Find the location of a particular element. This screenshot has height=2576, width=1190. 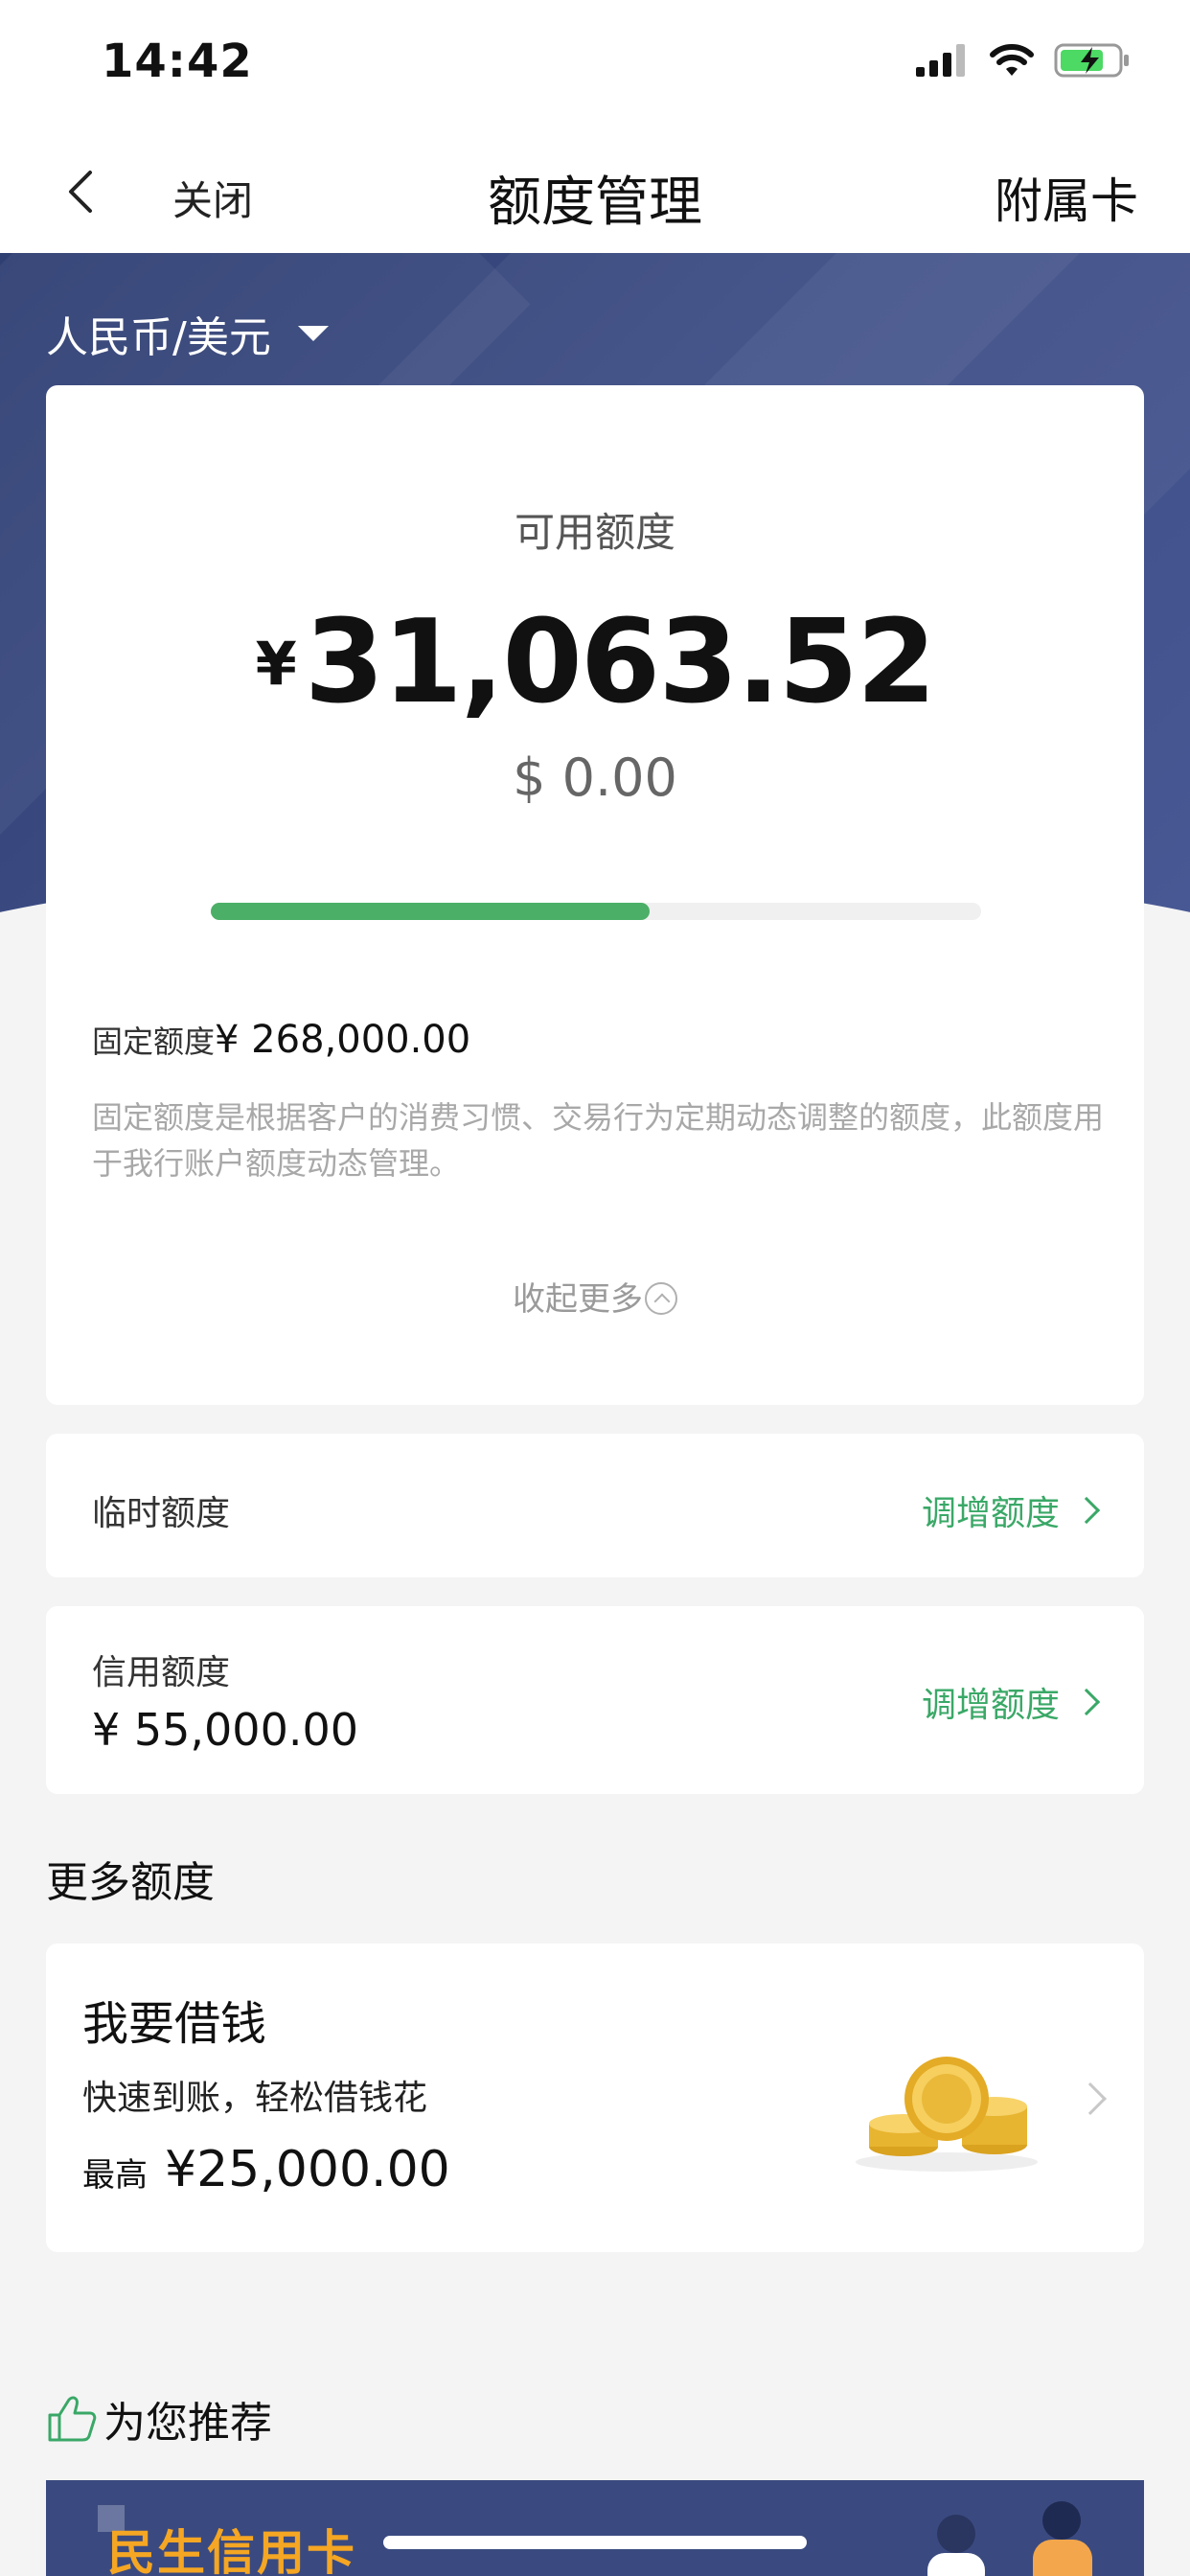

available-limit-label: 可用额度 is located at coordinates (594, 532).